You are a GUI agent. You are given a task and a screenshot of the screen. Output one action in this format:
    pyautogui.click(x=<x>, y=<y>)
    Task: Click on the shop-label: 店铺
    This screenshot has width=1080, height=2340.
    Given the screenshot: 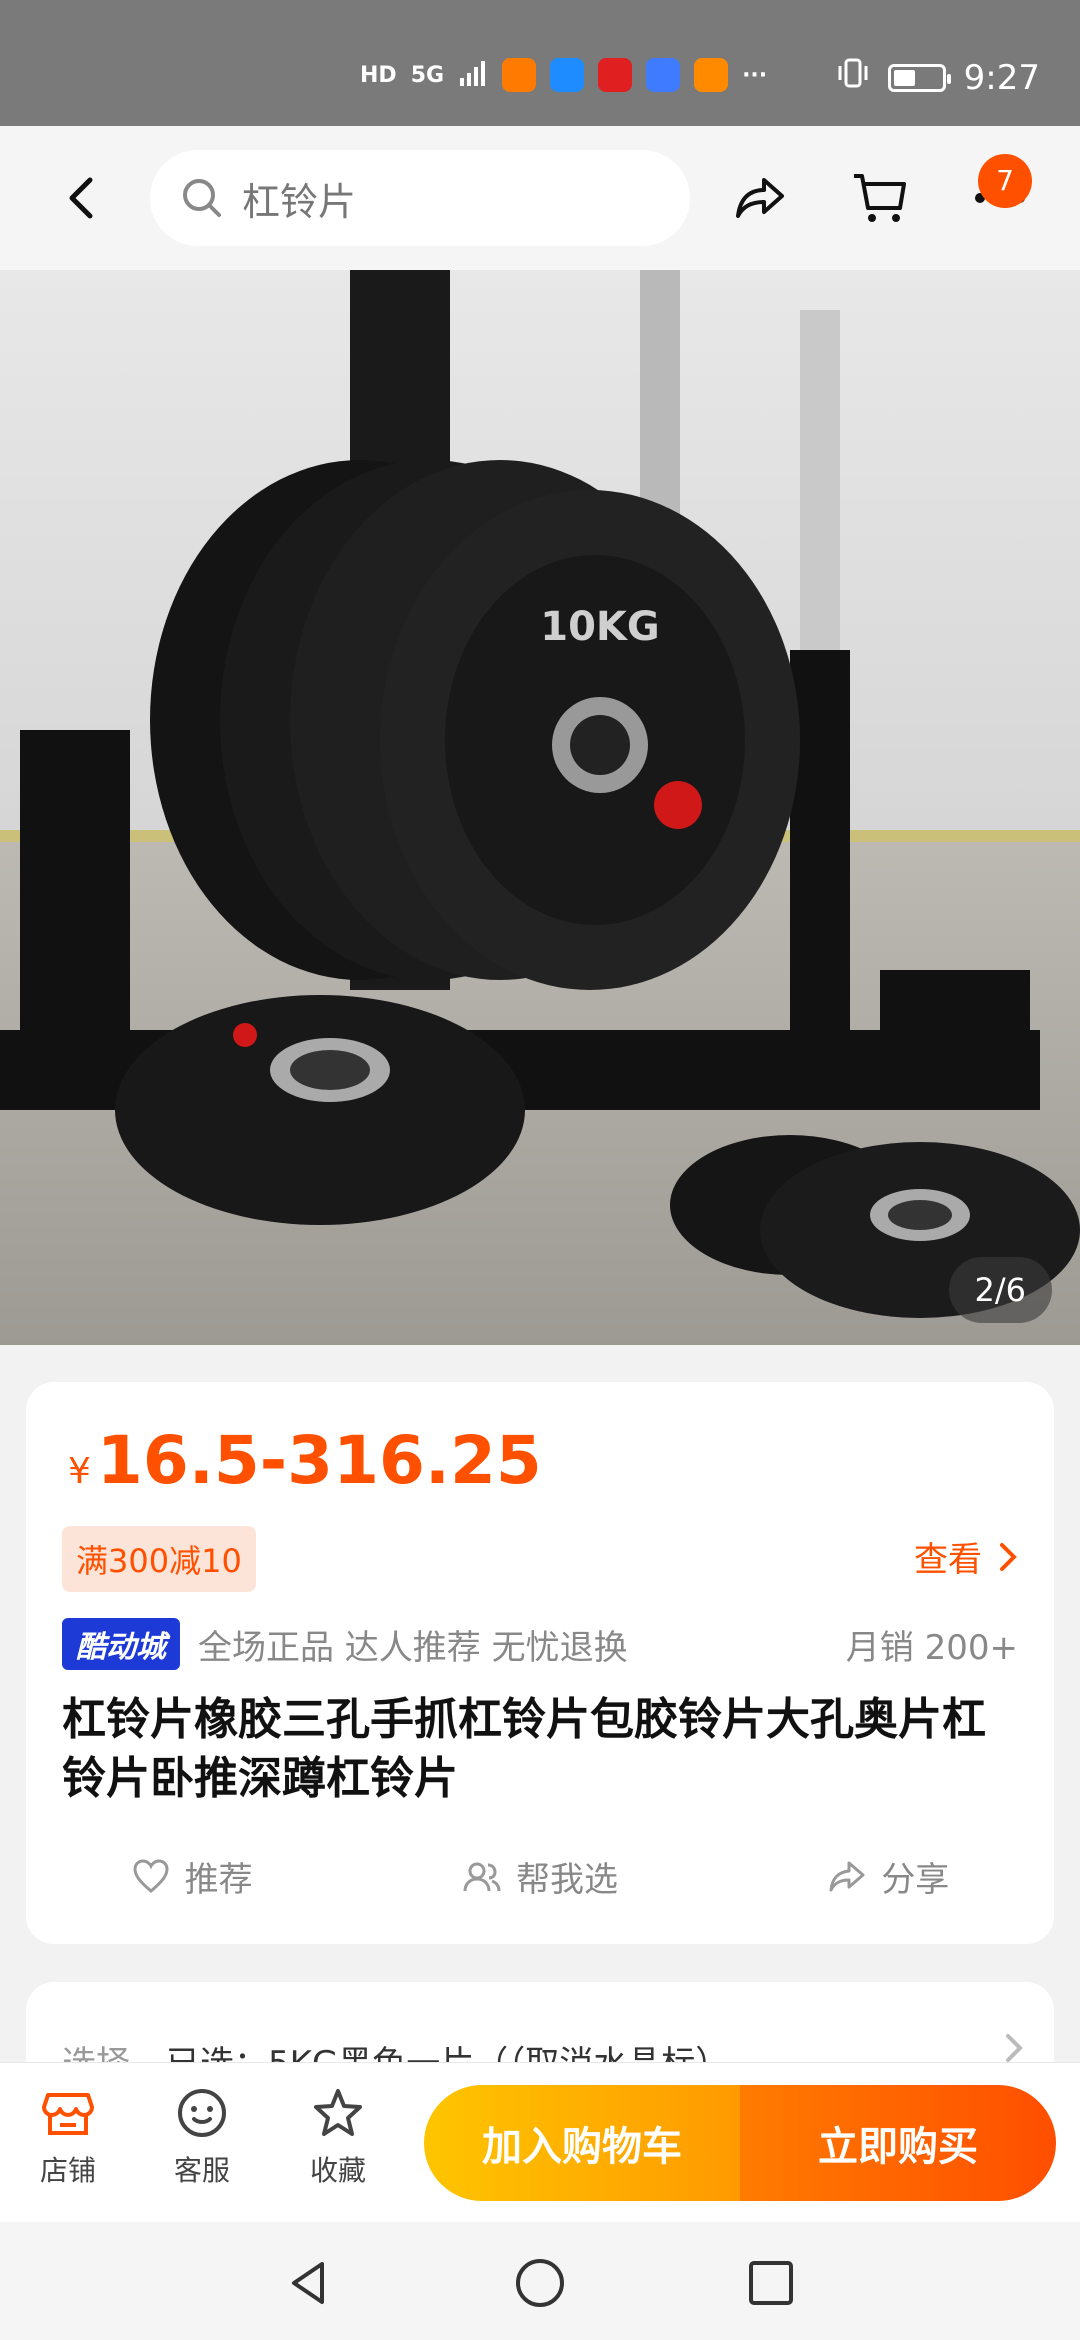 What is the action you would take?
    pyautogui.click(x=67, y=2170)
    